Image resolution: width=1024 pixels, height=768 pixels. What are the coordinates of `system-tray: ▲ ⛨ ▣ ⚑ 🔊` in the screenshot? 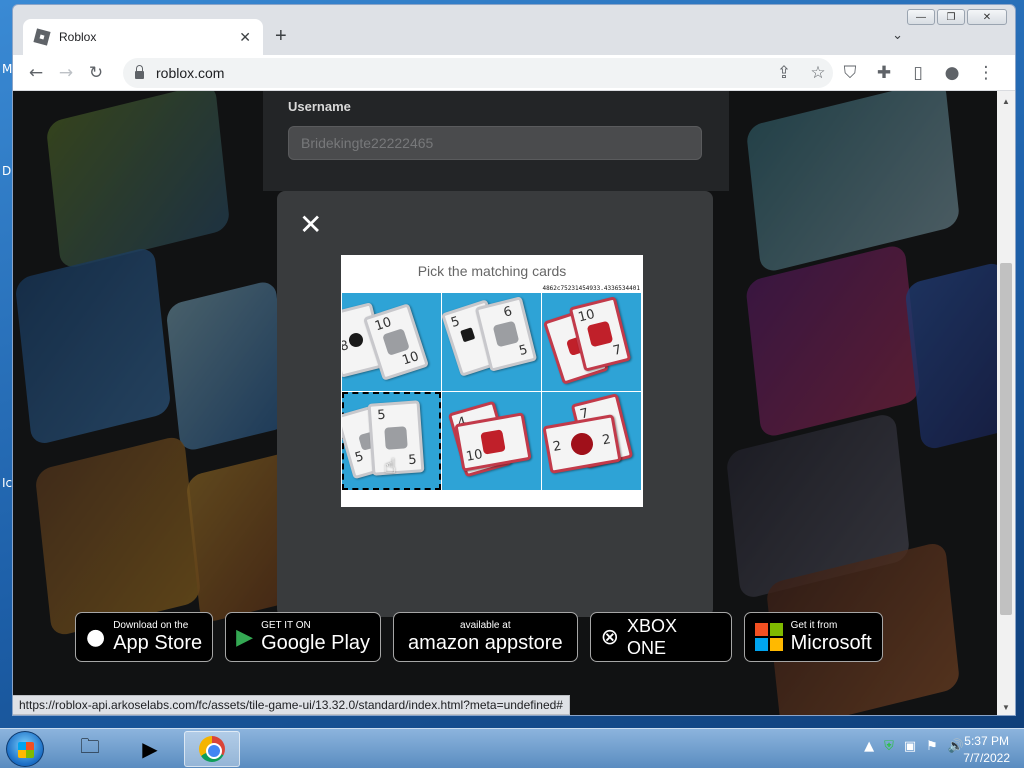 It's located at (914, 746).